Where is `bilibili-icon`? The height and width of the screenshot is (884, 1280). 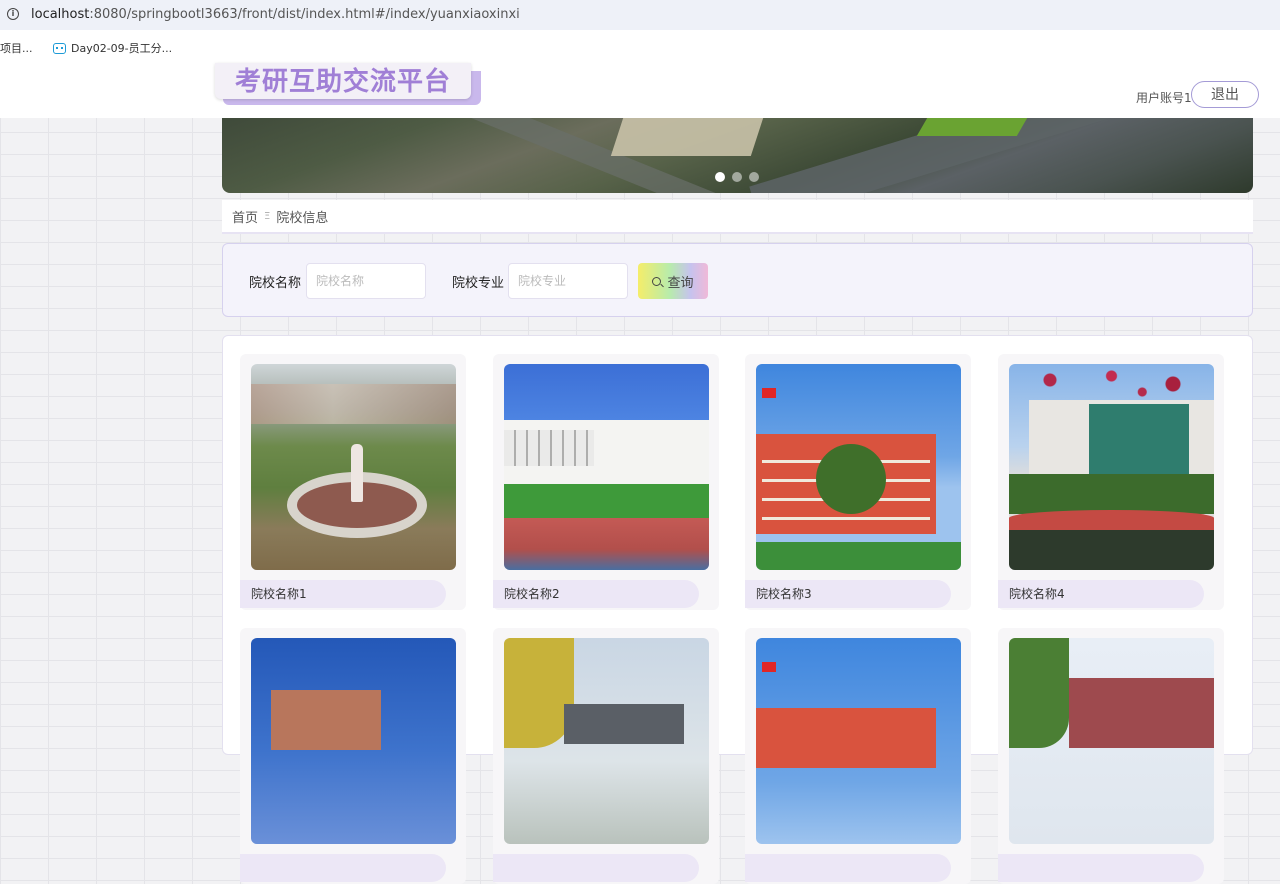 bilibili-icon is located at coordinates (59, 48).